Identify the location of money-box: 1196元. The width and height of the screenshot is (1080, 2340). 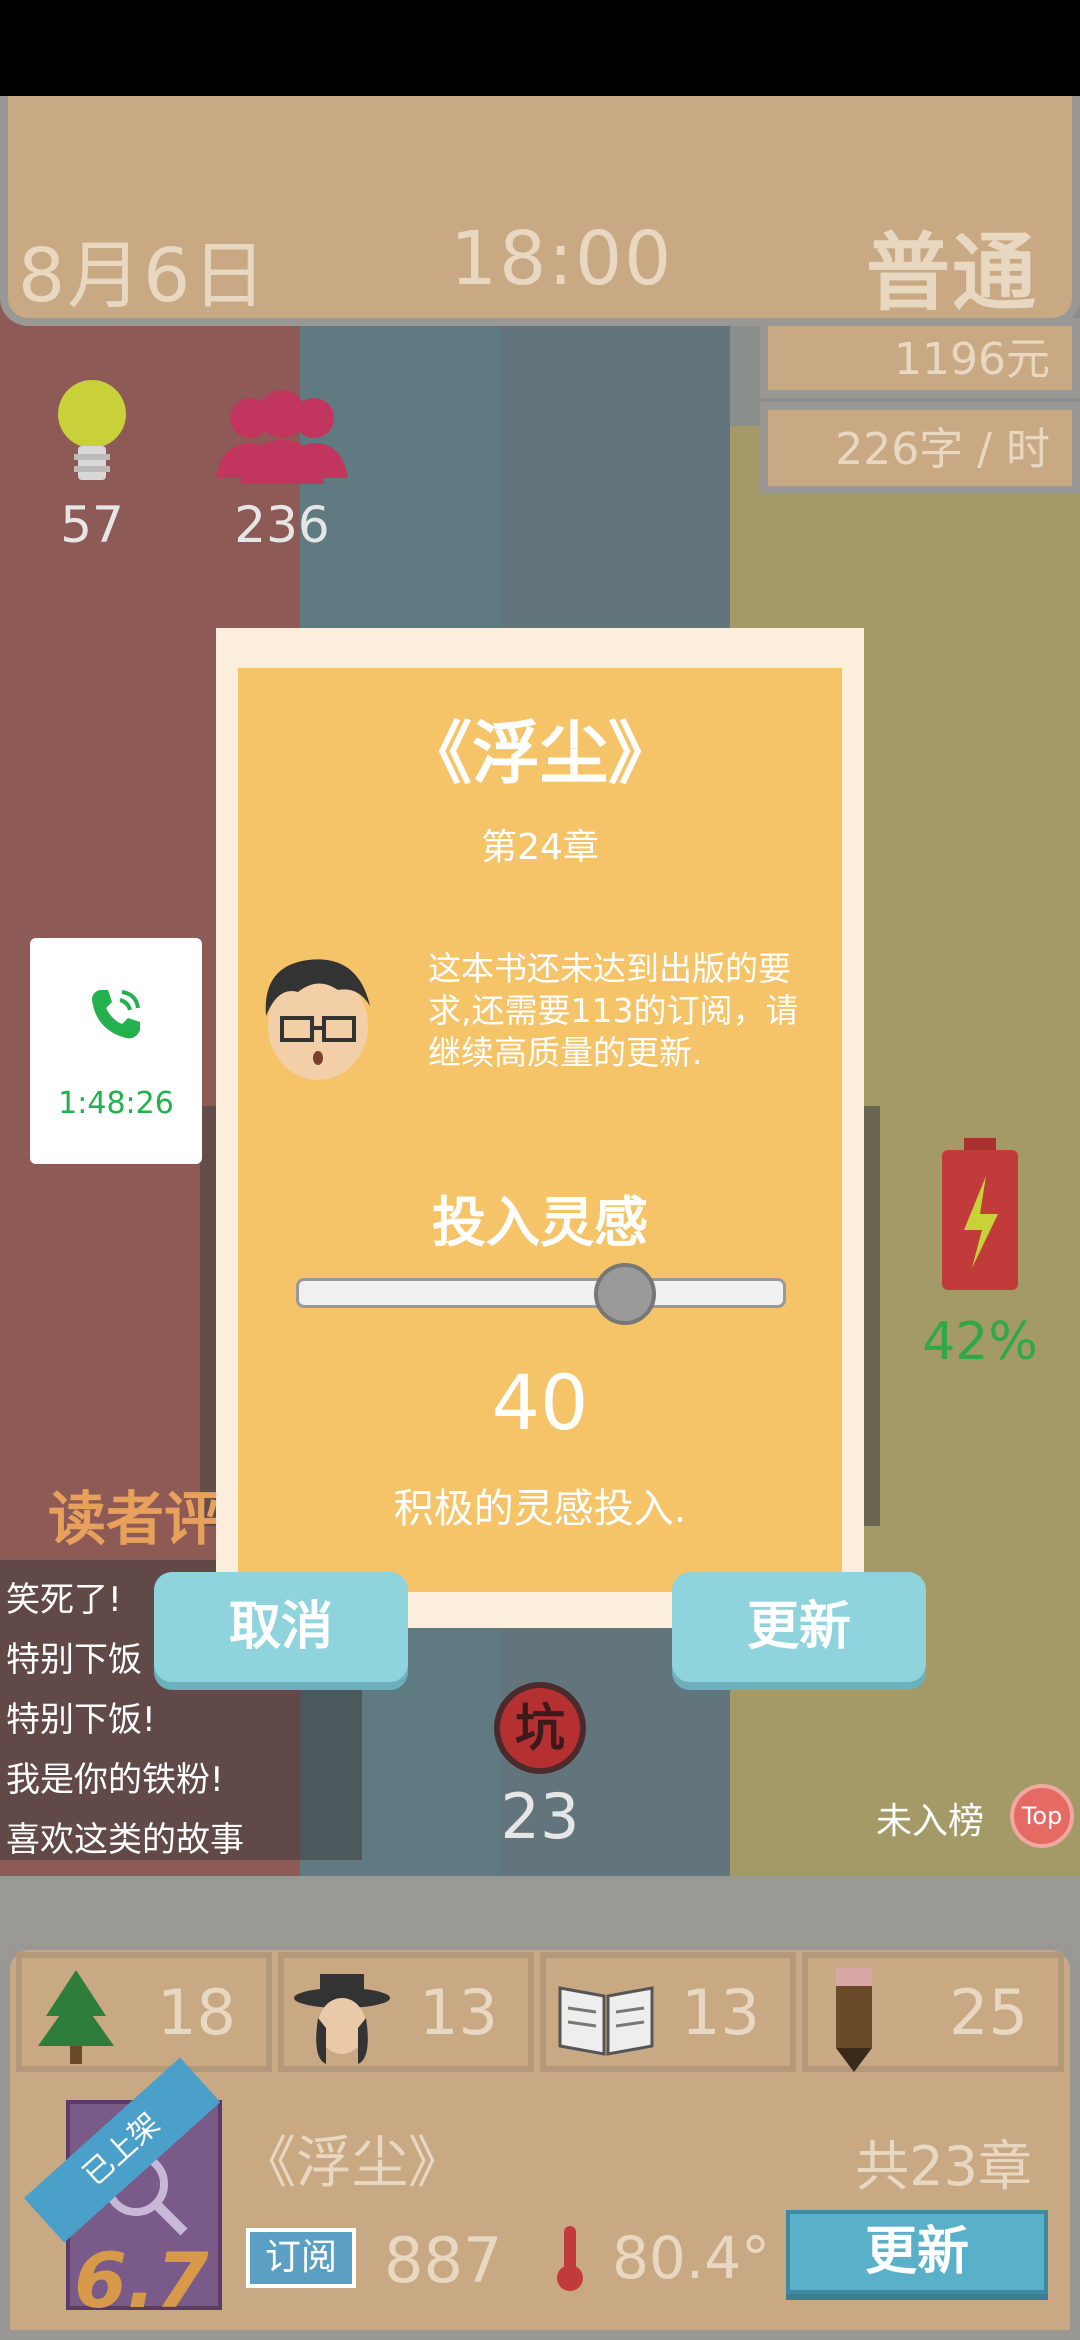
(920, 358).